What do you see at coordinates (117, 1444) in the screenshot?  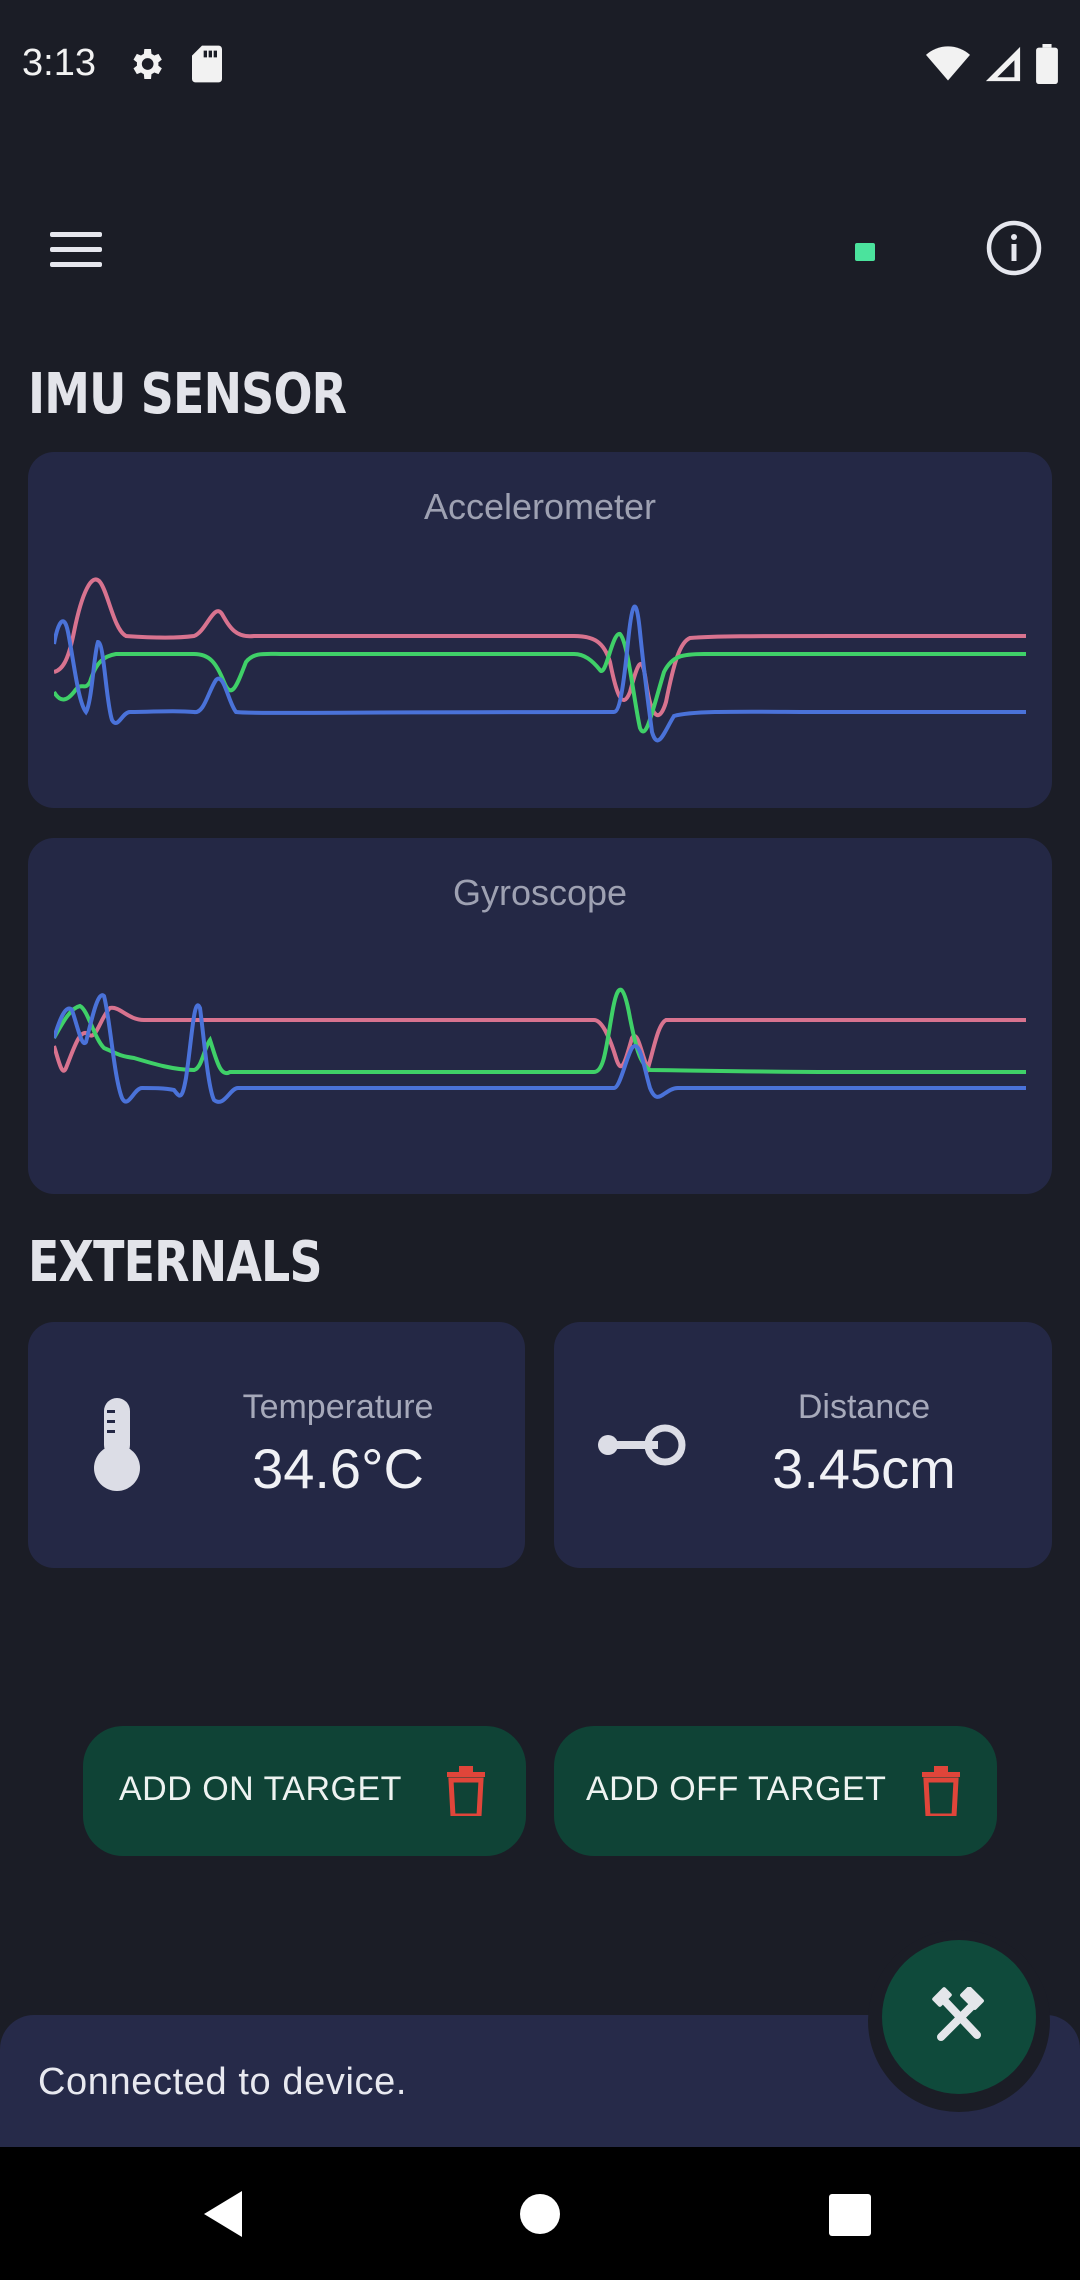 I see `thermometer-icon` at bounding box center [117, 1444].